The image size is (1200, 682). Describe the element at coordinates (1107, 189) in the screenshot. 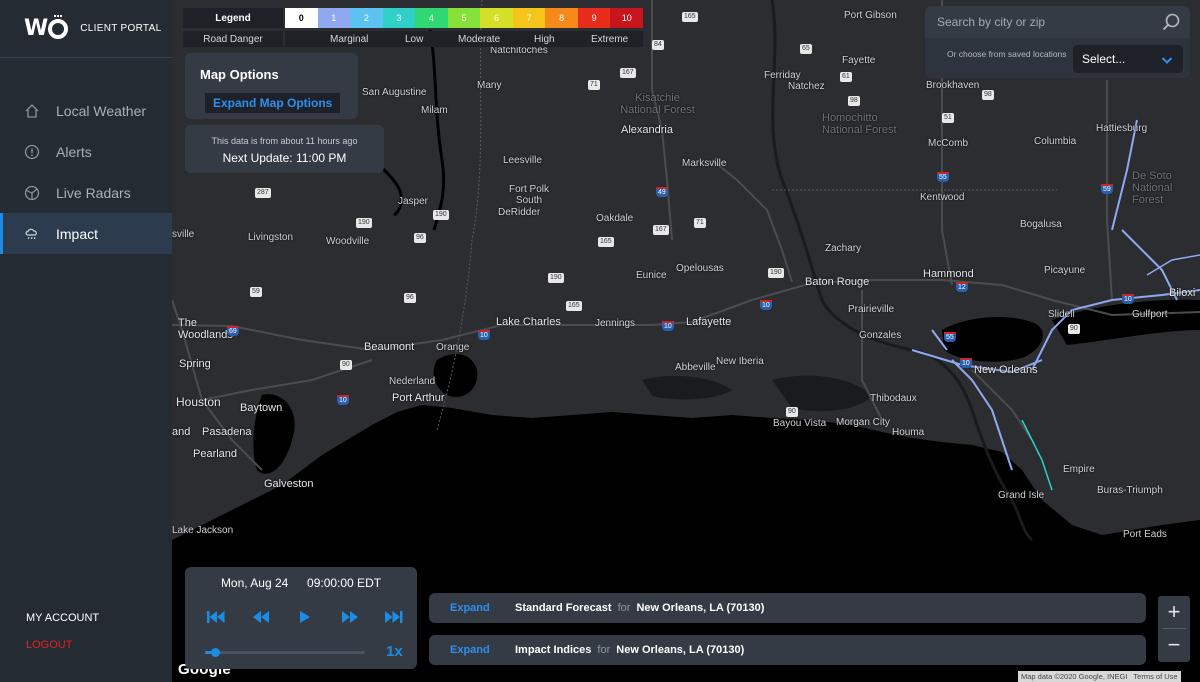

I see `interstate-shield-icon: 59` at that location.